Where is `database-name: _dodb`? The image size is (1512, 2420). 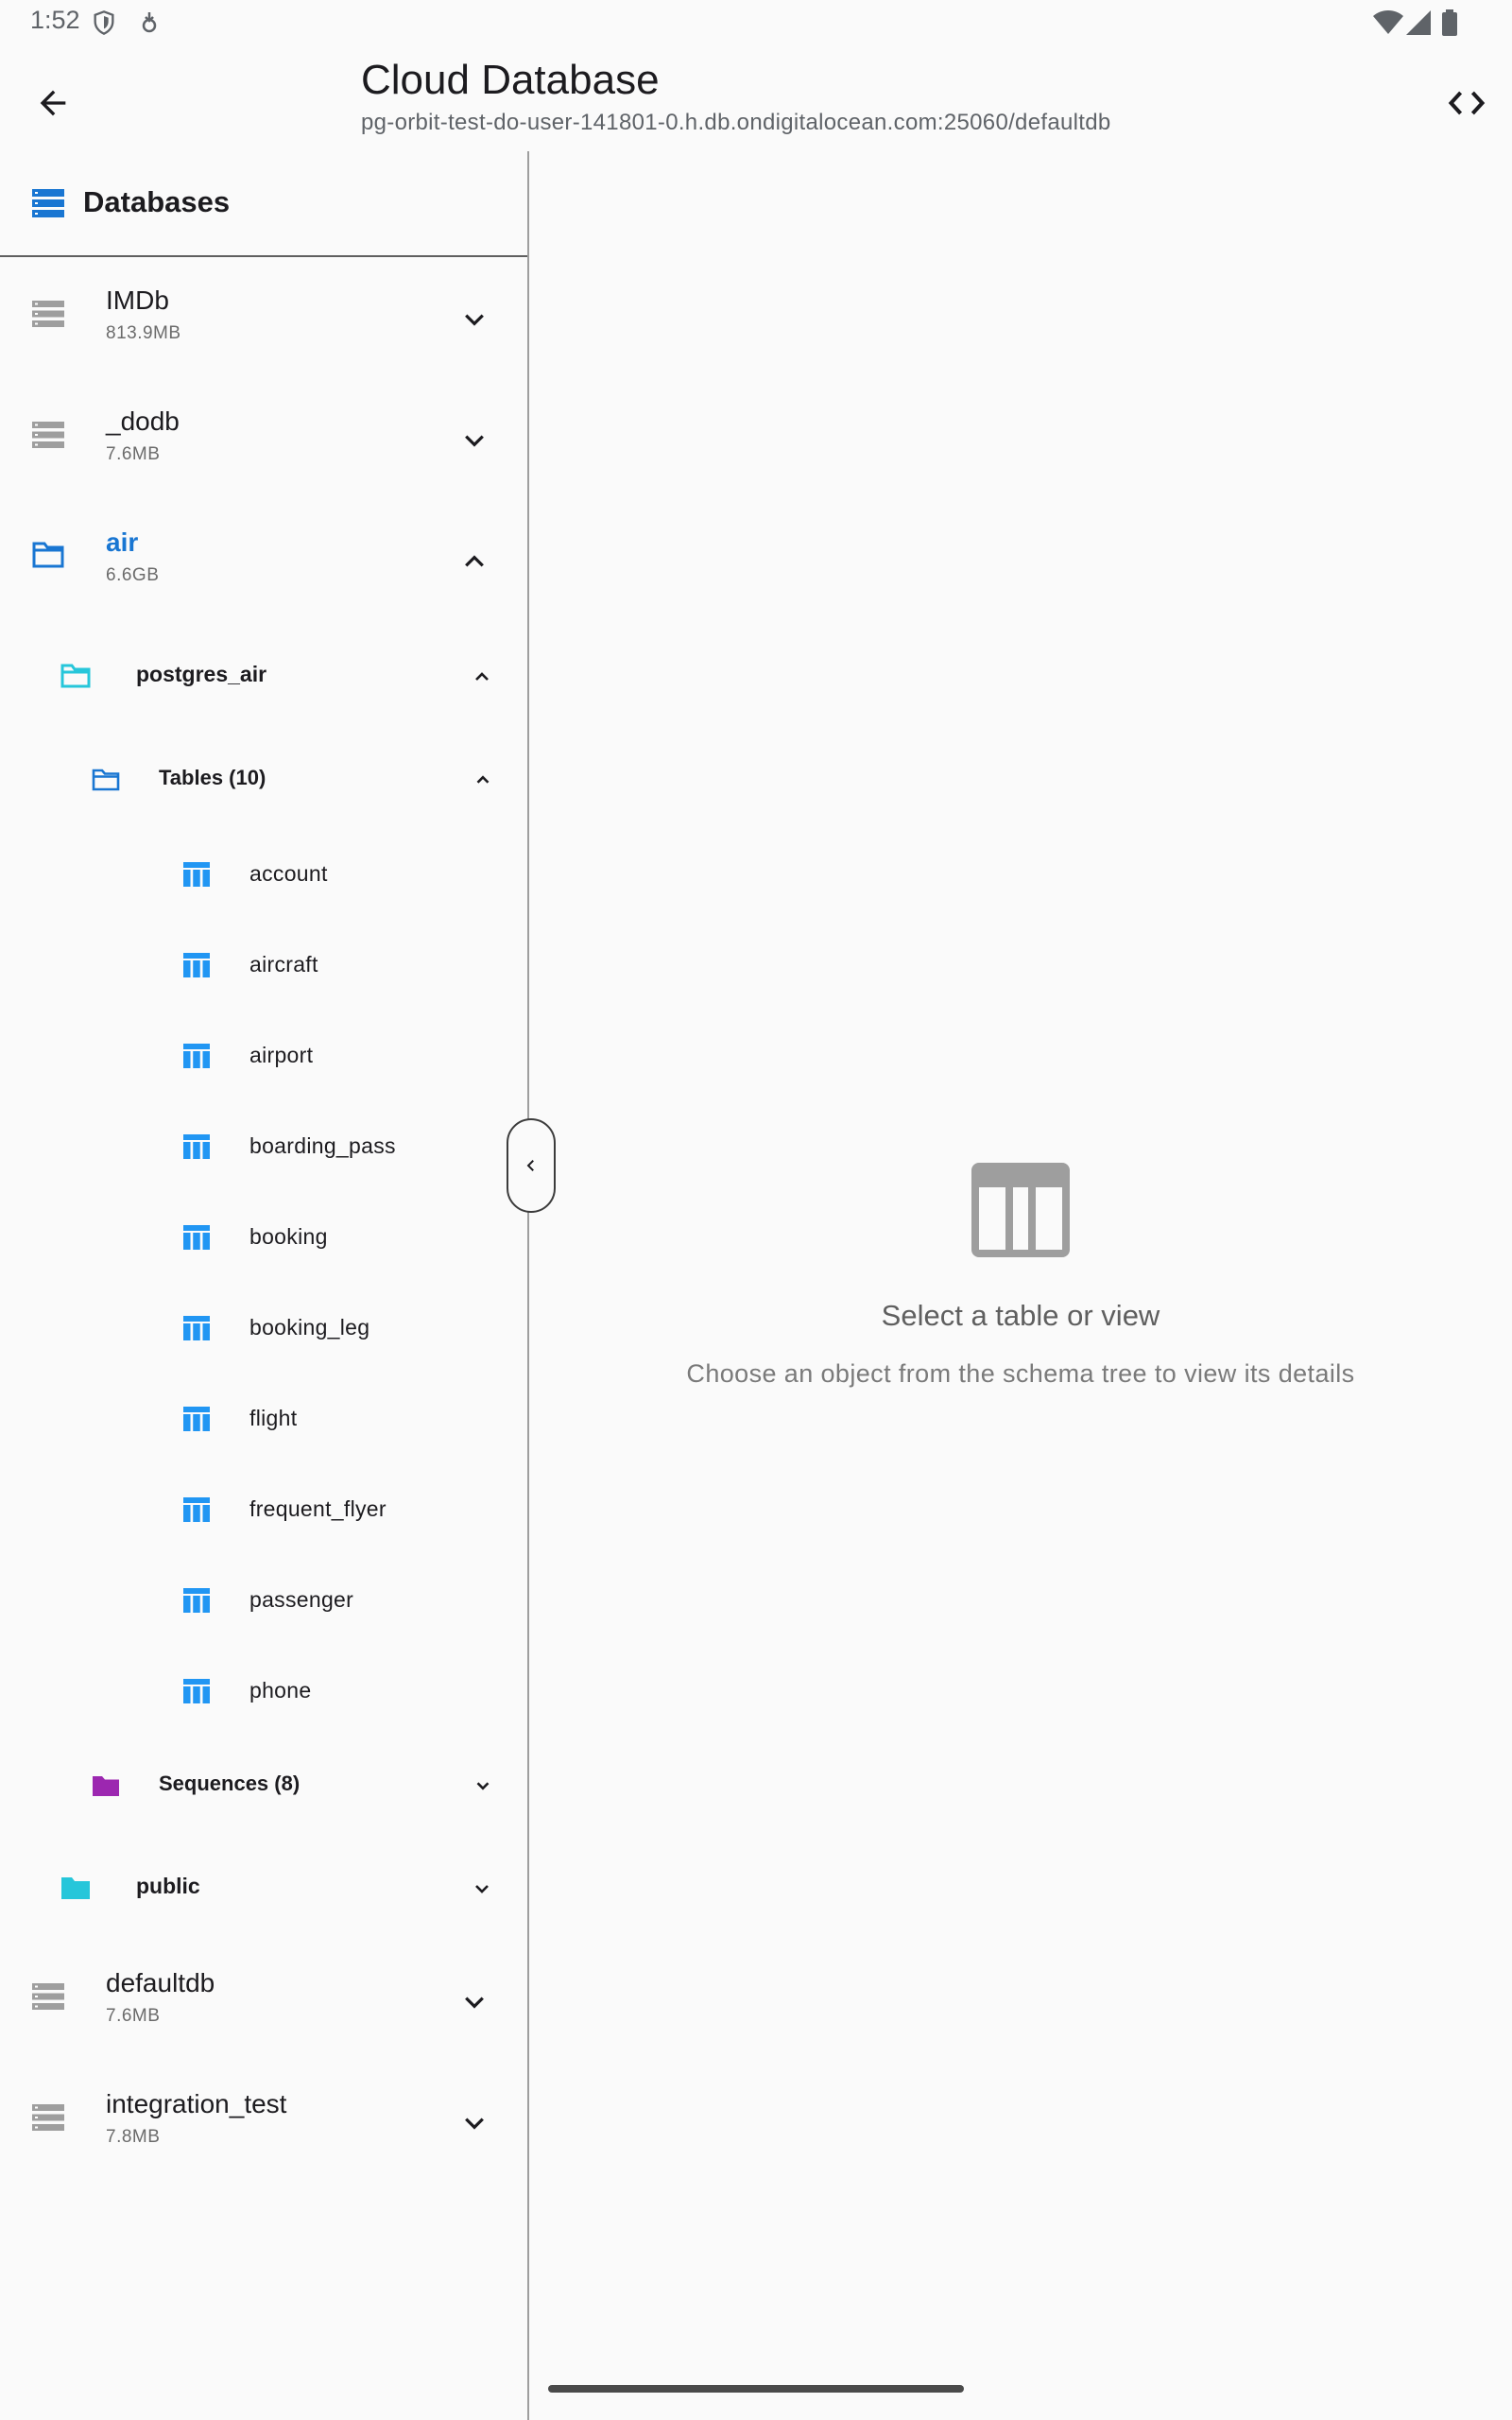 database-name: _dodb is located at coordinates (143, 421).